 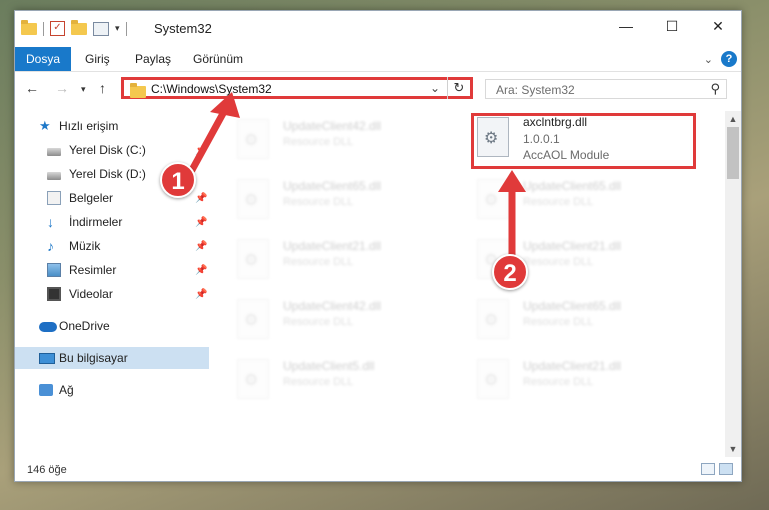 I want to click on step-badge-2: 2, so click(x=510, y=272).